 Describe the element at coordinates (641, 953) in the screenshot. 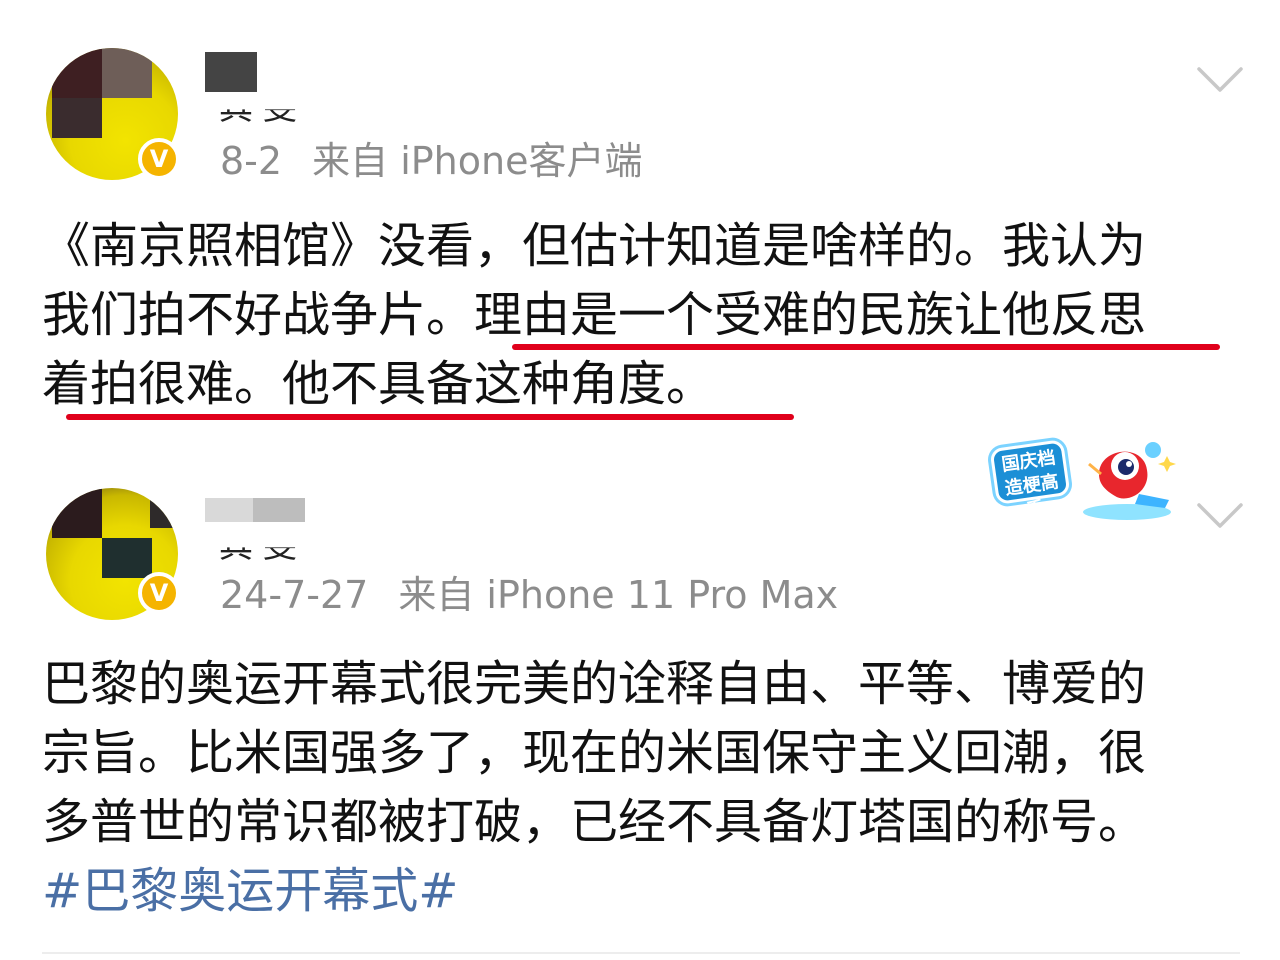

I see `divider` at that location.